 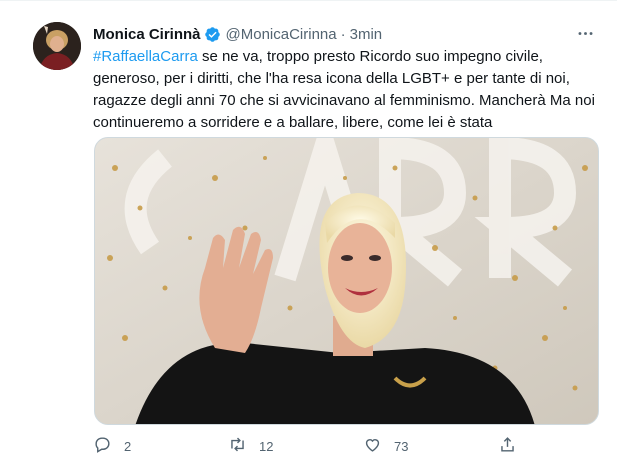 What do you see at coordinates (102, 446) in the screenshot?
I see `reply-icon` at bounding box center [102, 446].